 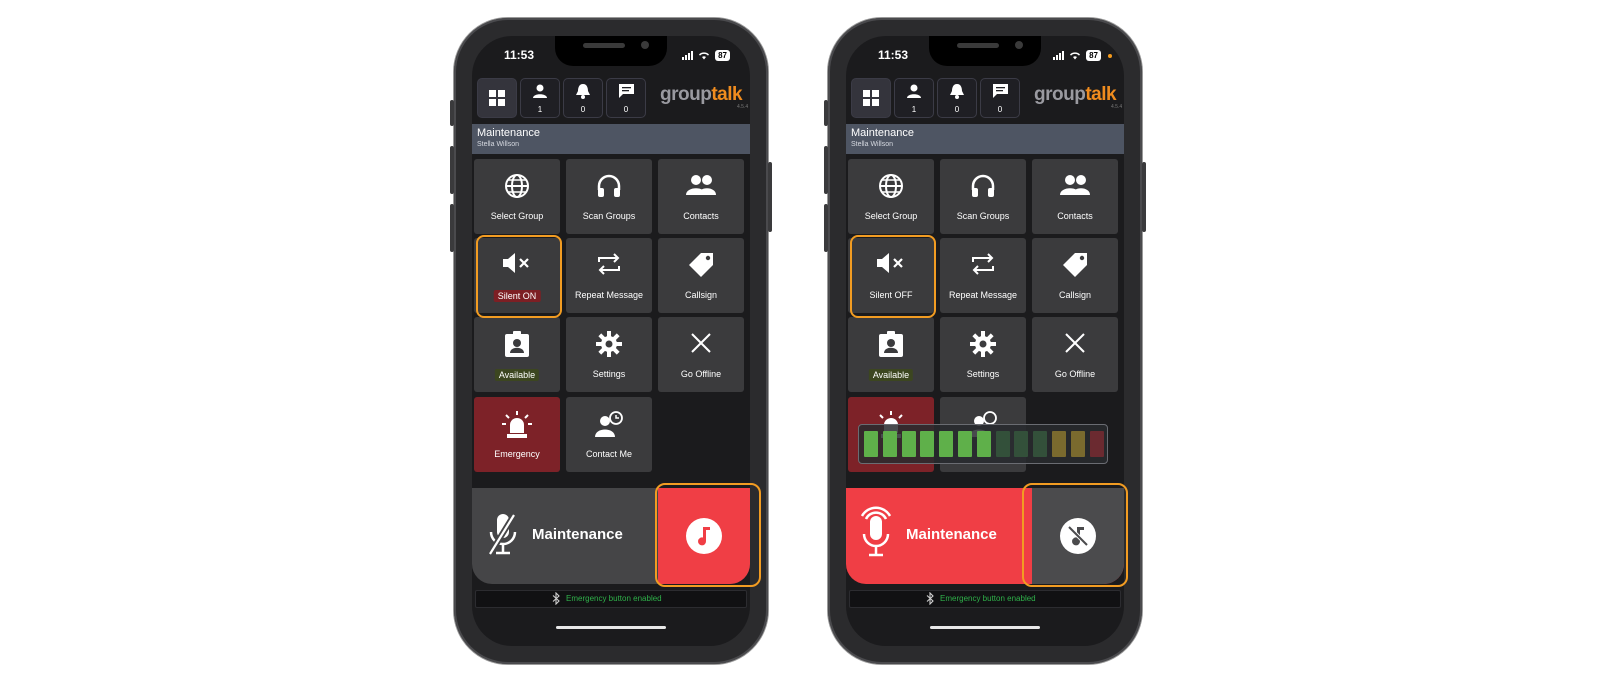 I want to click on mic-live-icon, so click(x=876, y=531).